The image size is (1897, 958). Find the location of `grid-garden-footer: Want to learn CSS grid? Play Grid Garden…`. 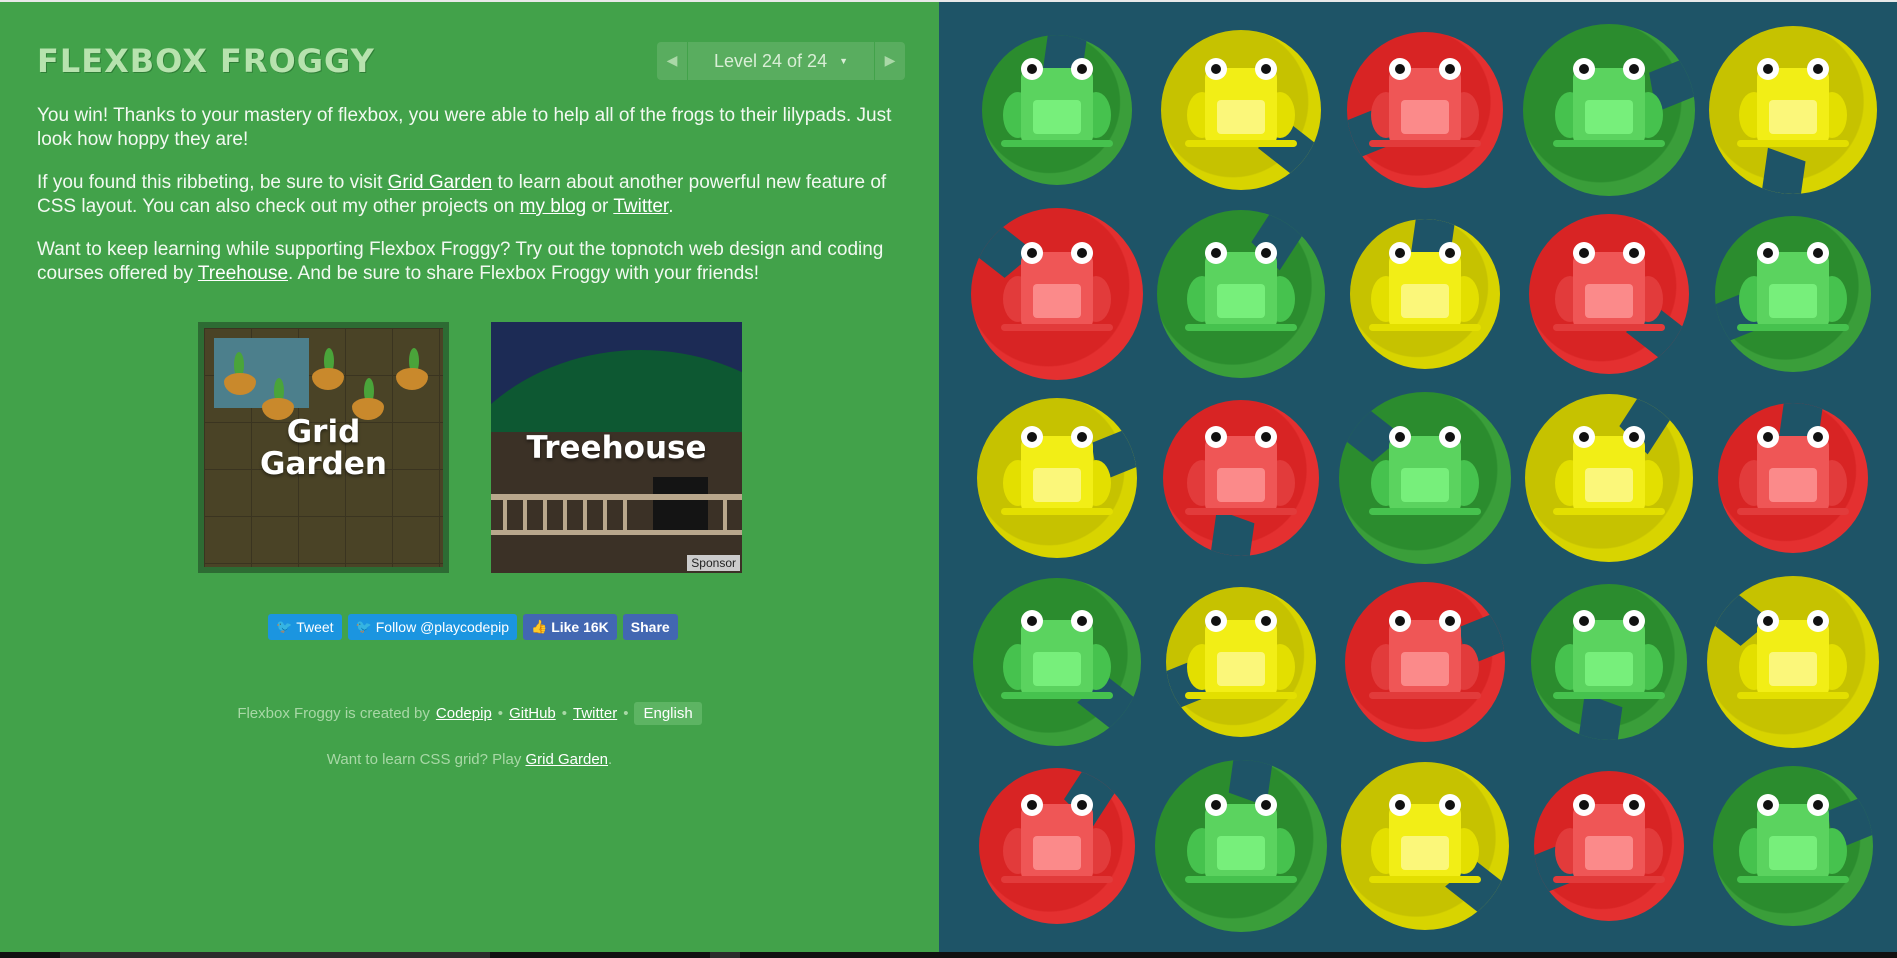

grid-garden-footer: Want to learn CSS grid? Play Grid Garden… is located at coordinates (469, 759).